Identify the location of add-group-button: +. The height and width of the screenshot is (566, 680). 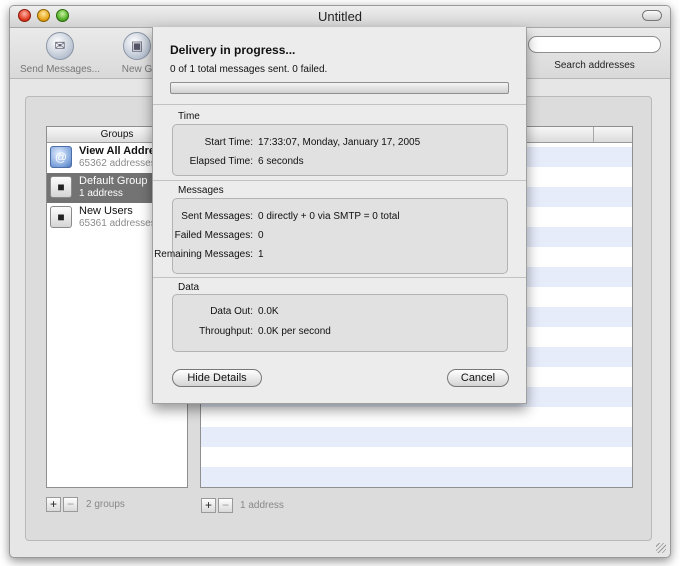
(53, 504).